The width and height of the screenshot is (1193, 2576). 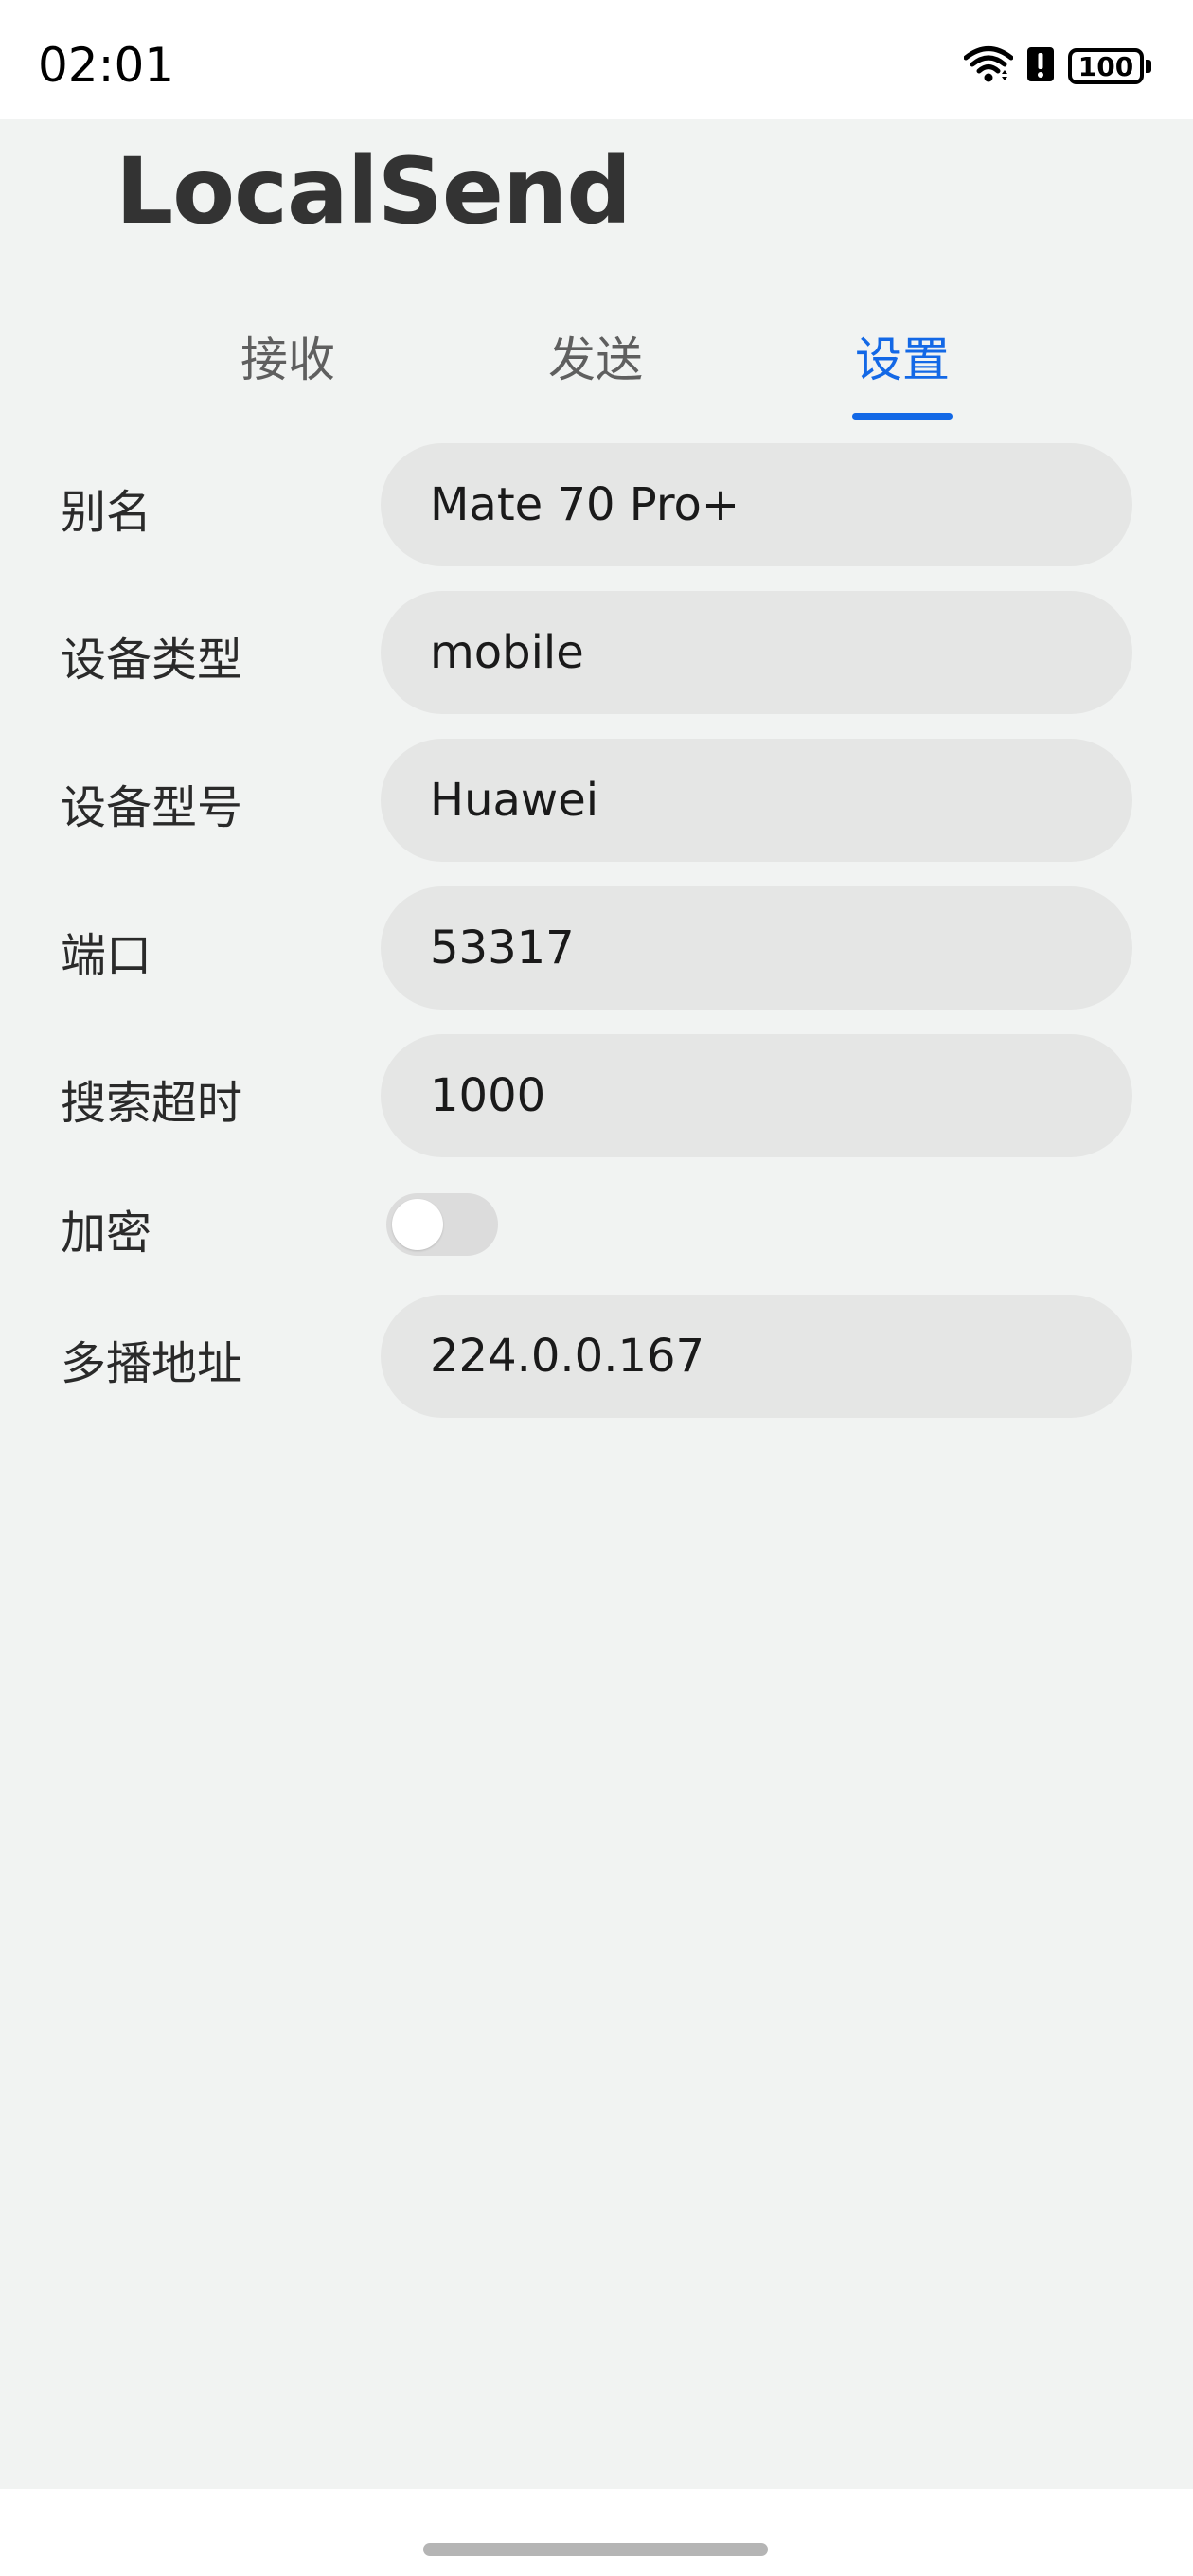 I want to click on app-title: LocalSend, so click(x=374, y=191).